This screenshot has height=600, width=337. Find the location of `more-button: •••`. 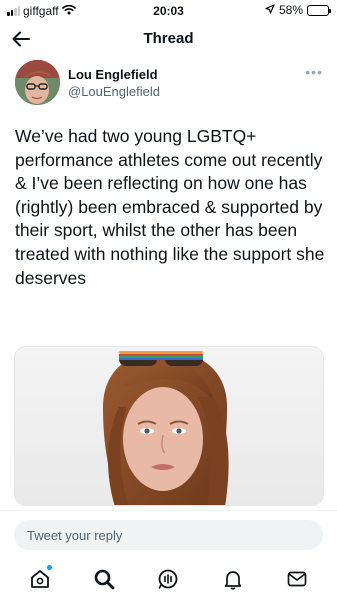

more-button: ••• is located at coordinates (314, 72).